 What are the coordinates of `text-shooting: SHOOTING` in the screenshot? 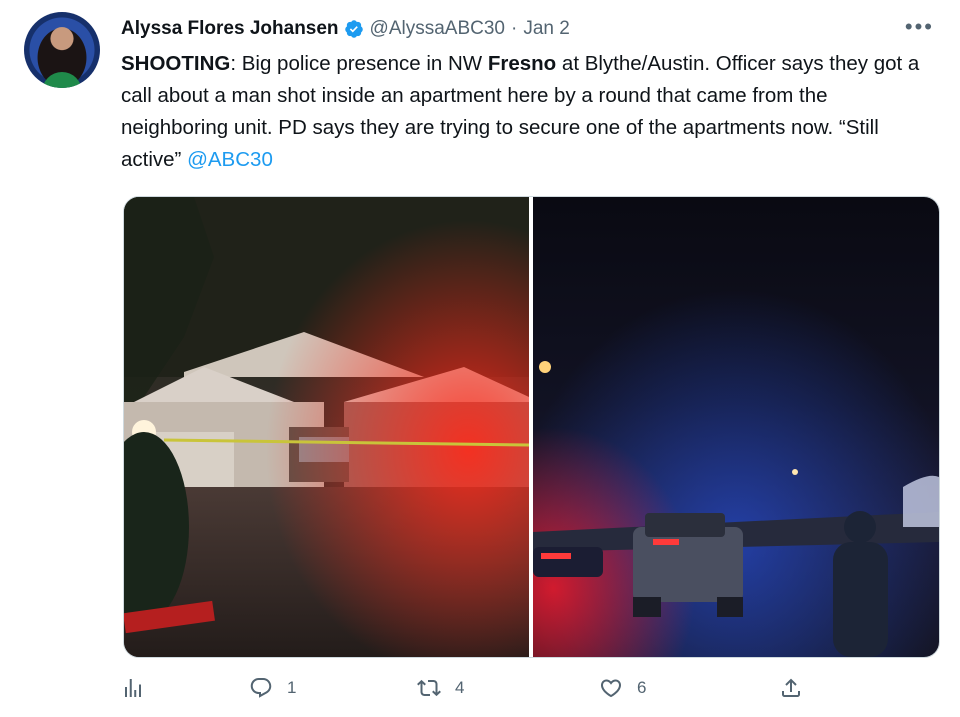 It's located at (176, 63).